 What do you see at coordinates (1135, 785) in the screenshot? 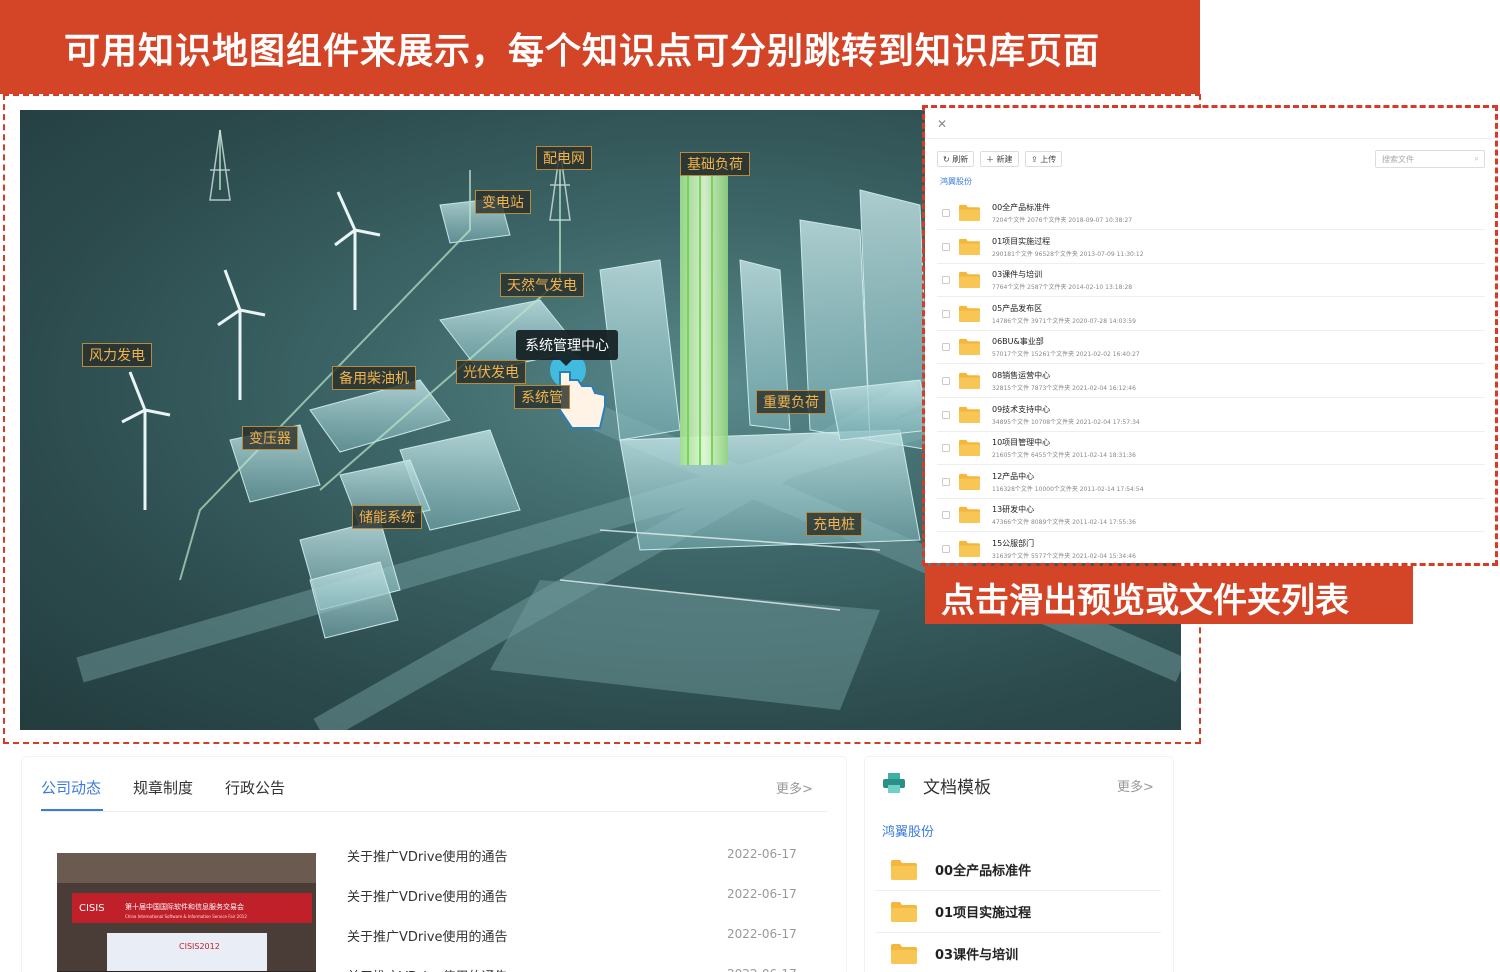
I see `docs-more-link: 更多>` at bounding box center [1135, 785].